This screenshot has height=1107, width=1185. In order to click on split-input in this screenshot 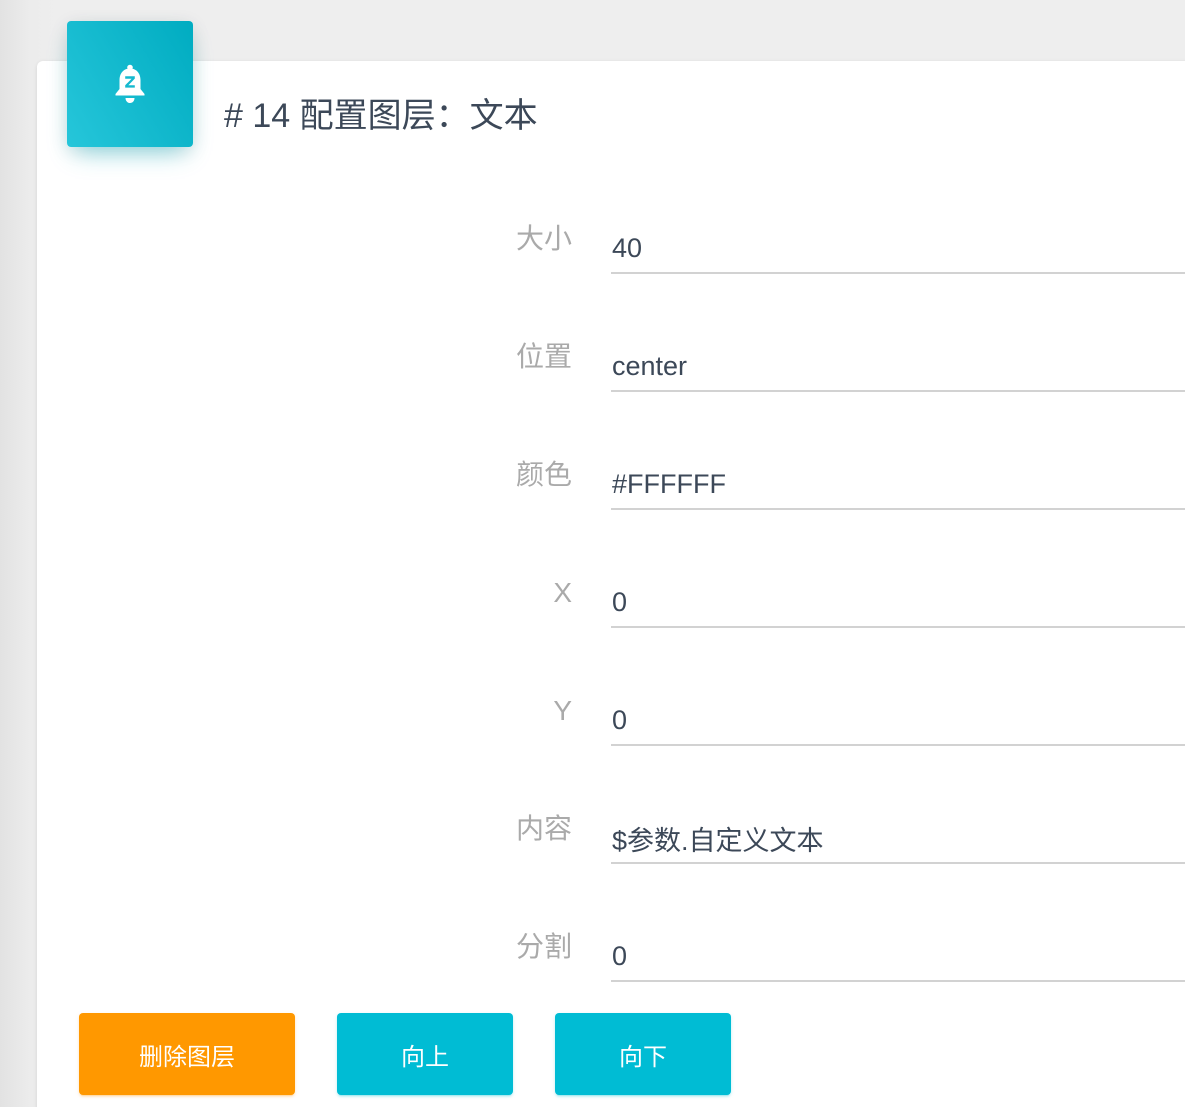, I will do `click(898, 959)`.